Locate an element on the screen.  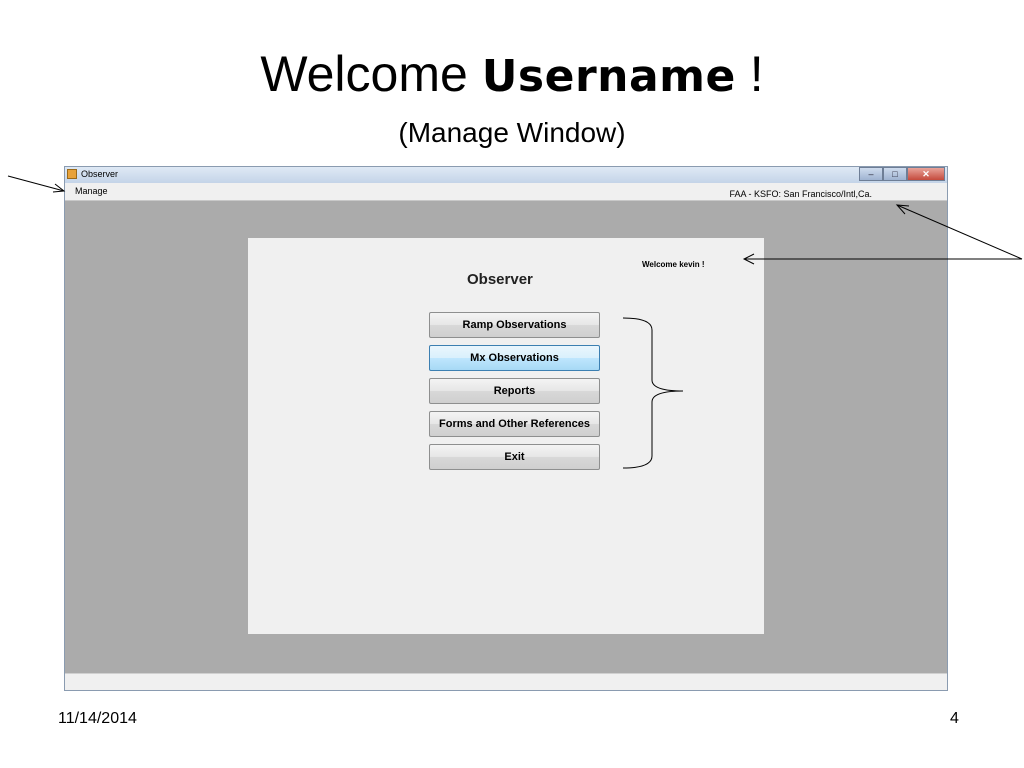
page-number: 4 is located at coordinates (954, 718).